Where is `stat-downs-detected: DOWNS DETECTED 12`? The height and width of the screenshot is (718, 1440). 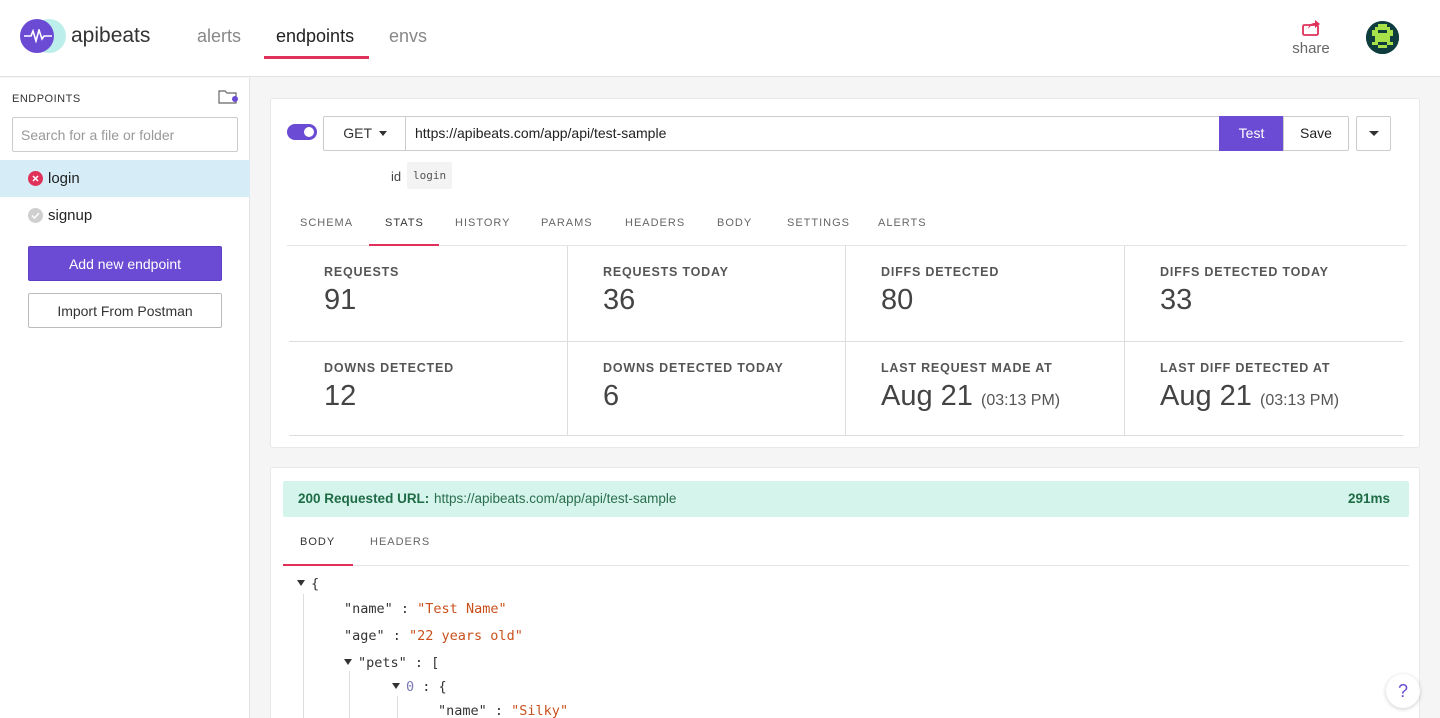
stat-downs-detected: DOWNS DETECTED 12 is located at coordinates (428, 389).